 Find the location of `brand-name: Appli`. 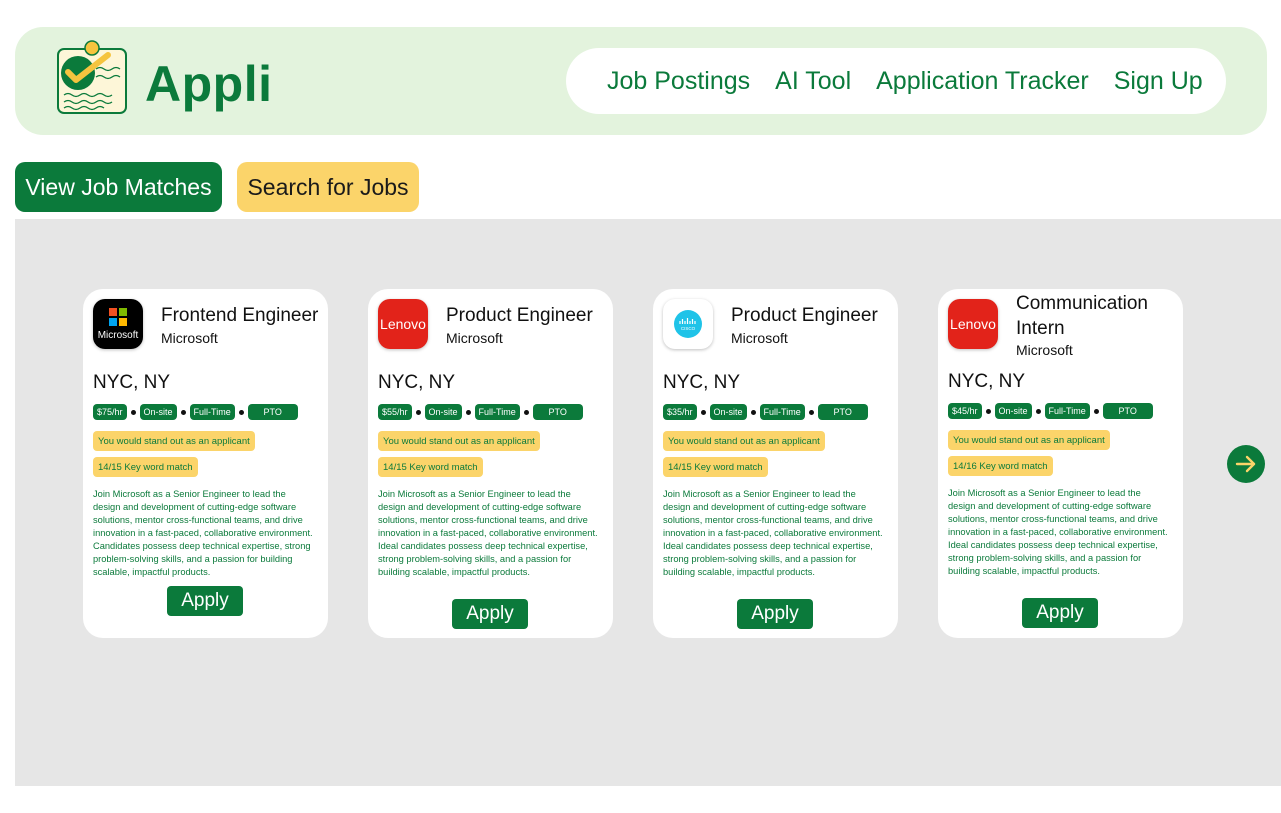

brand-name: Appli is located at coordinates (208, 84).